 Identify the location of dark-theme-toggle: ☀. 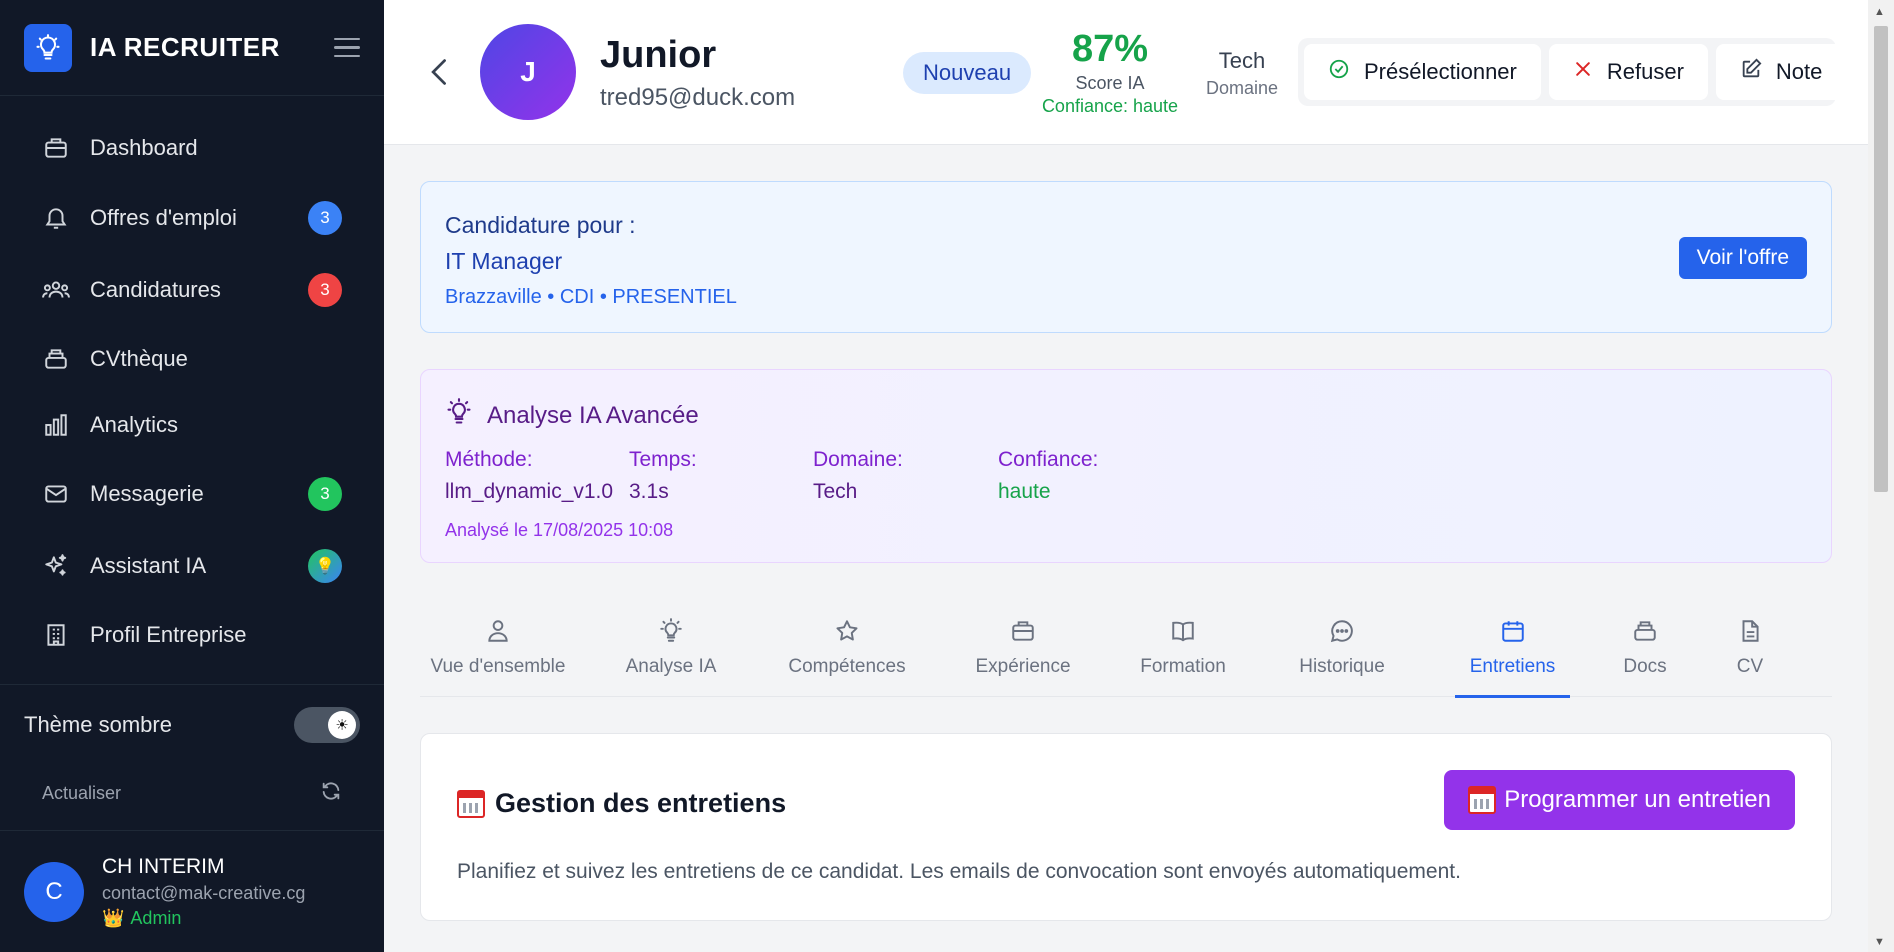
(327, 725).